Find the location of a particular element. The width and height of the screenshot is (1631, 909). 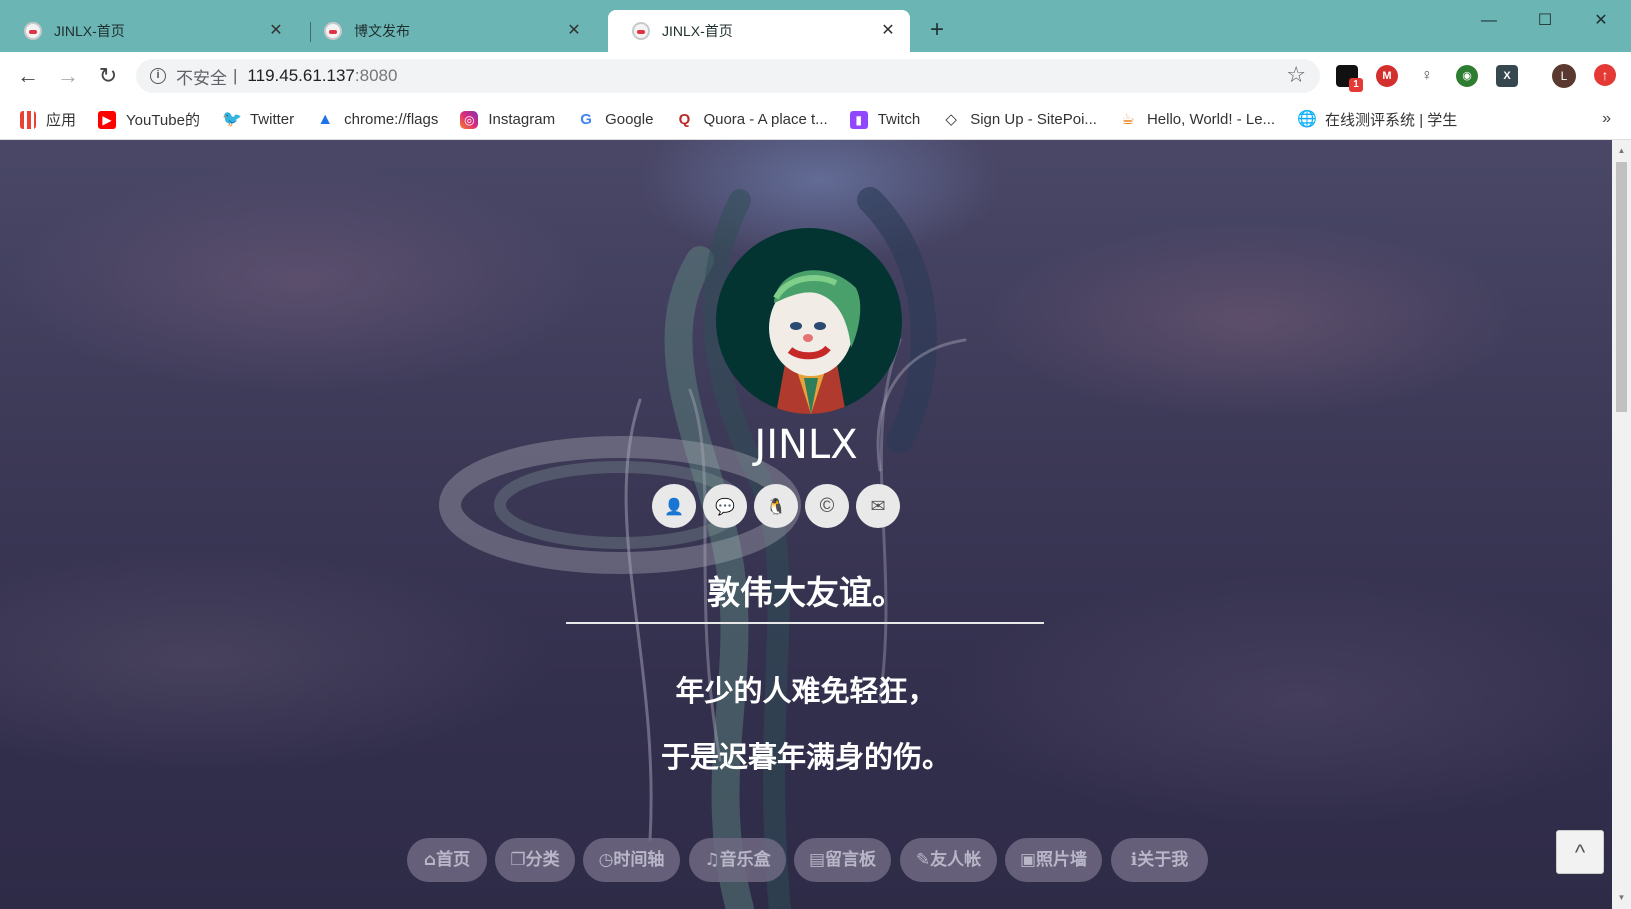

site-title: JINLX is located at coordinates (806, 445).